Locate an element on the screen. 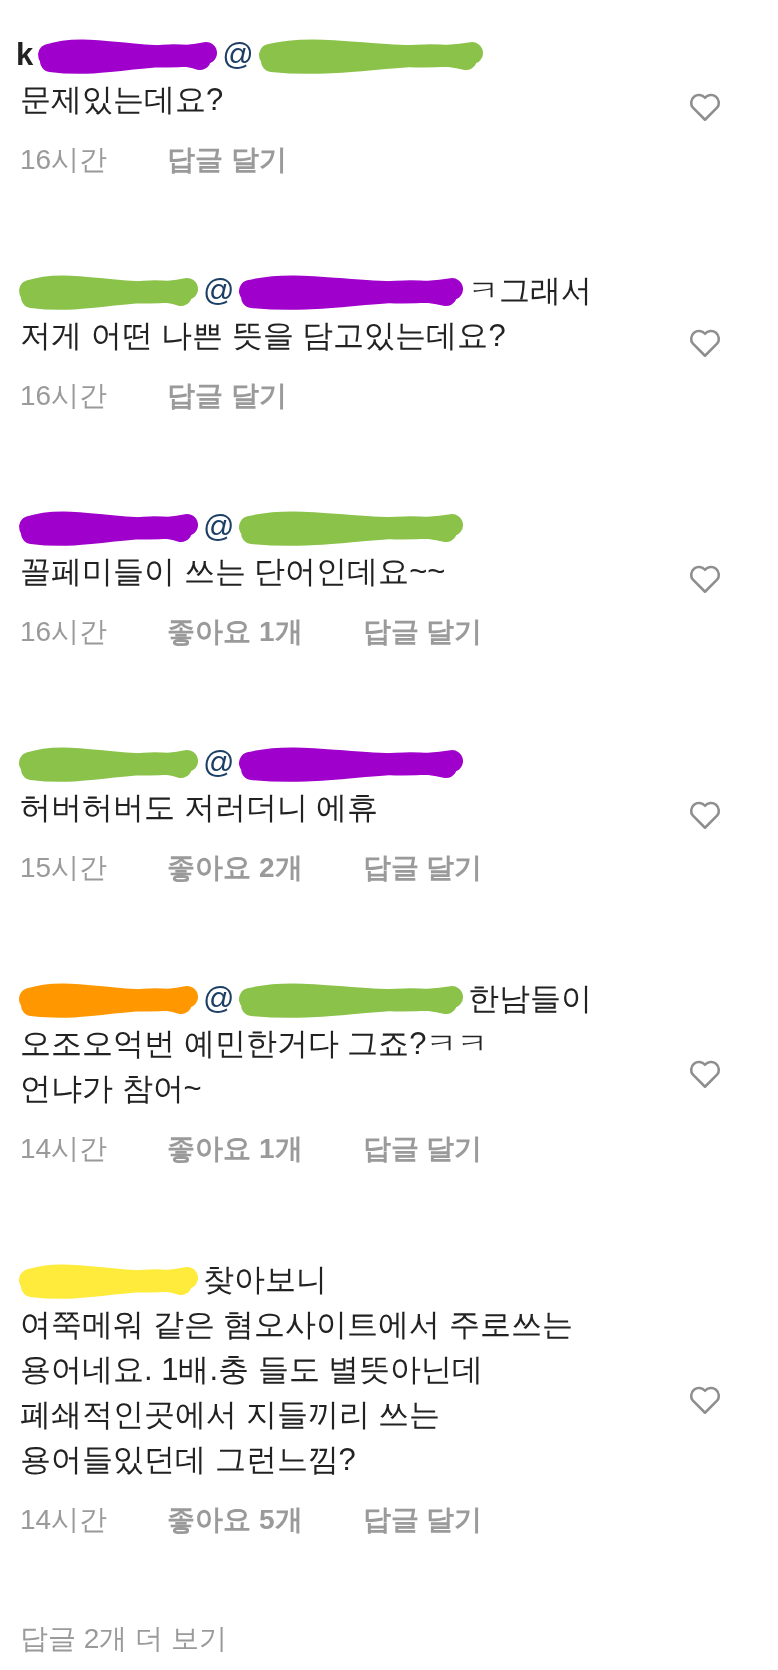 The width and height of the screenshot is (778, 1670). comment-time: 15시간 is located at coordinates (64, 868).